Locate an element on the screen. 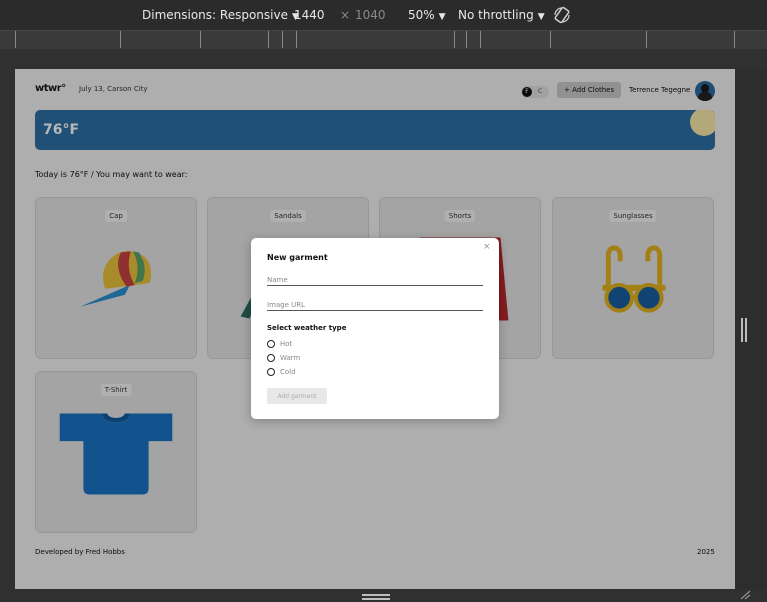 The width and height of the screenshot is (767, 602). height-input: 1040 is located at coordinates (370, 15).